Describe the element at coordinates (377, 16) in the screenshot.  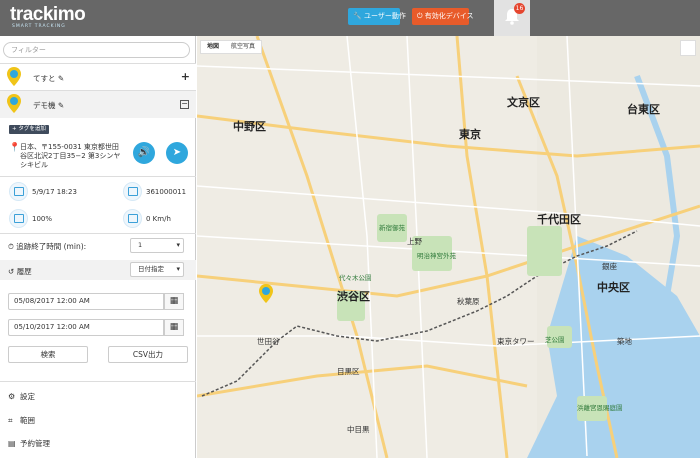
I see `user-action-button: 🔧 ユーザー動作` at that location.